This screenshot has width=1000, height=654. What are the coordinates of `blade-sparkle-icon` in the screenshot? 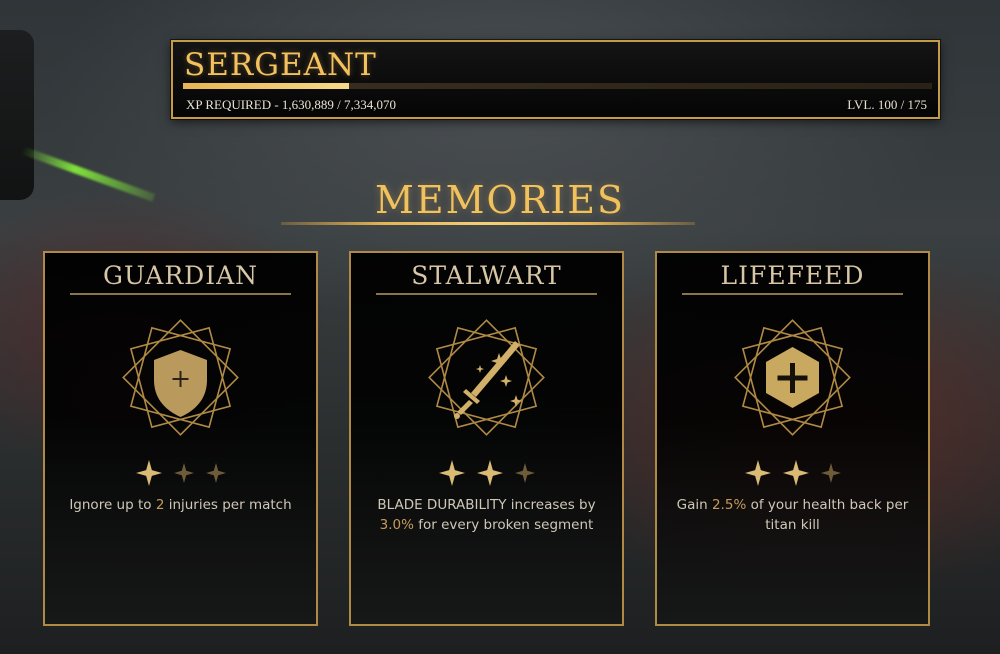 It's located at (486, 377).